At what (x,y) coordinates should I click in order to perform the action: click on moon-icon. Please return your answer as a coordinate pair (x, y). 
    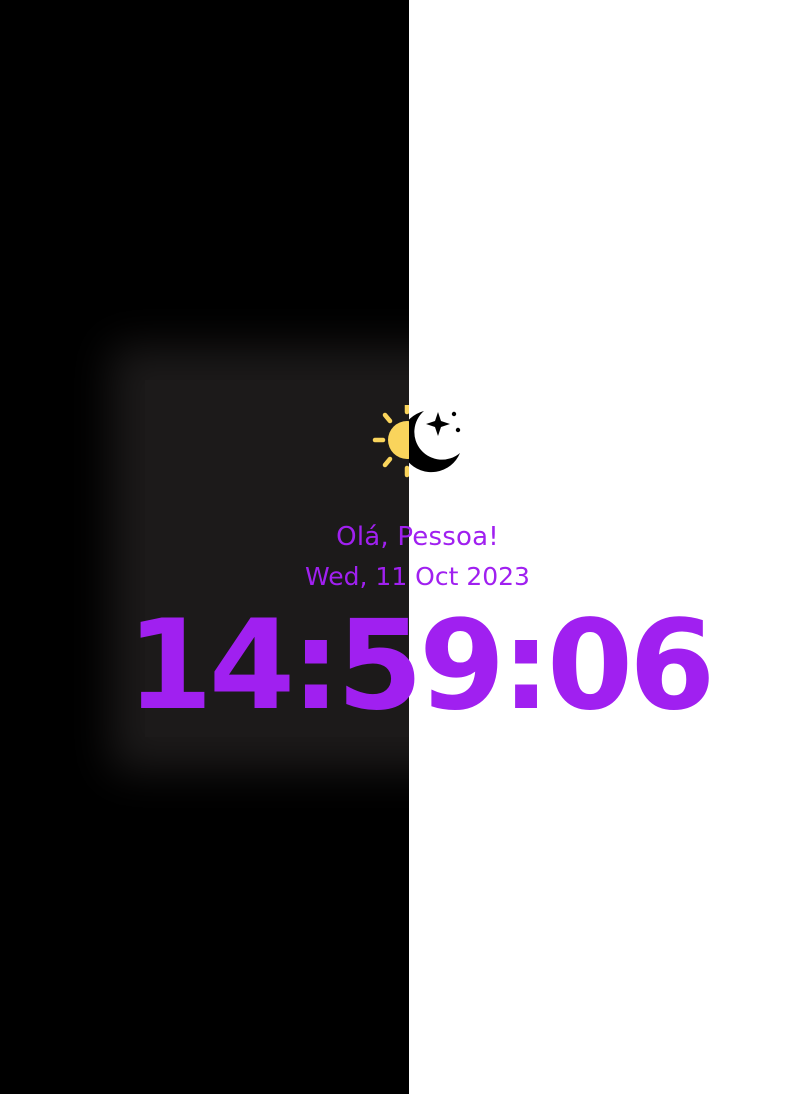
    Looking at the image, I should click on (436, 443).